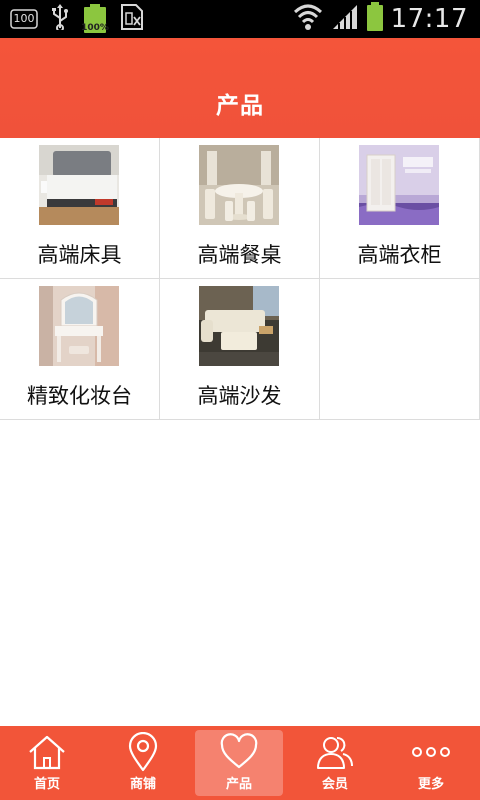  Describe the element at coordinates (240, 106) in the screenshot. I see `page-title: 产品` at that location.